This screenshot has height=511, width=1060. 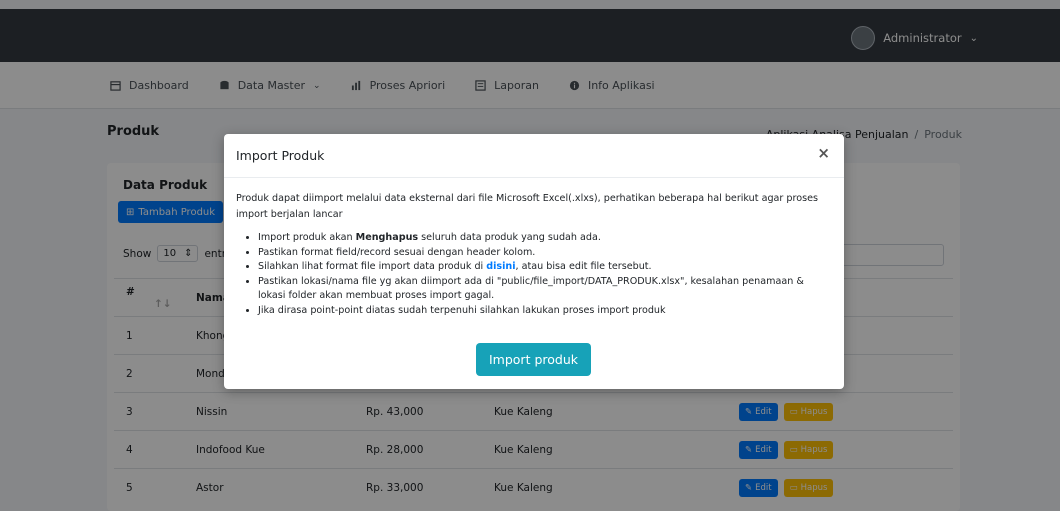 What do you see at coordinates (500, 266) in the screenshot?
I see `format-file-link: disini` at bounding box center [500, 266].